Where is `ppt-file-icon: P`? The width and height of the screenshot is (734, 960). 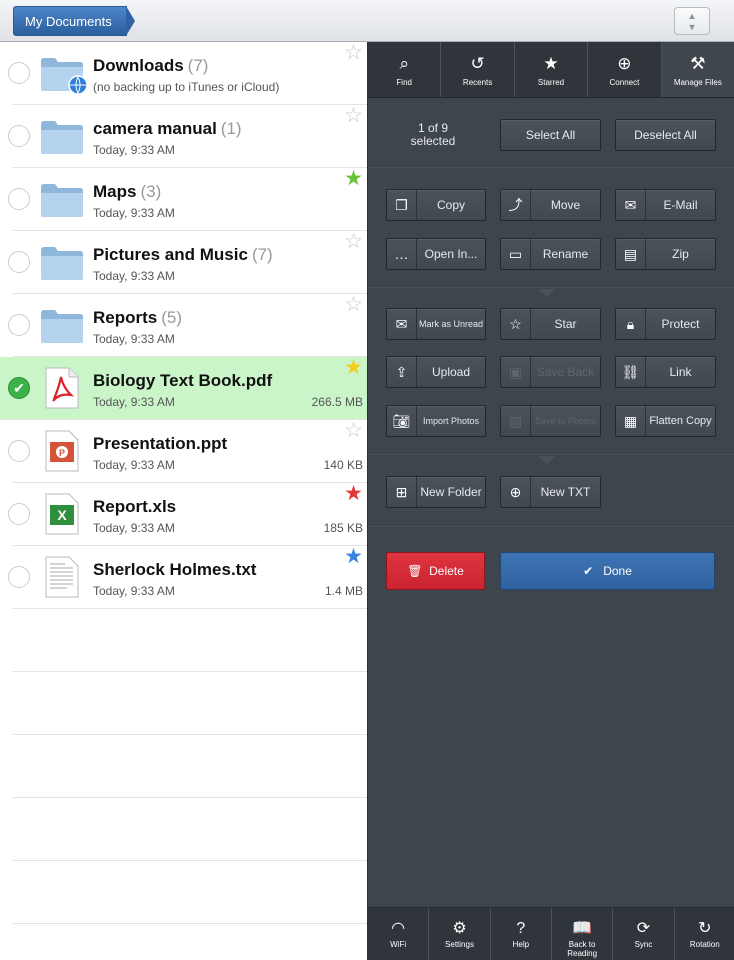 ppt-file-icon: P is located at coordinates (62, 453).